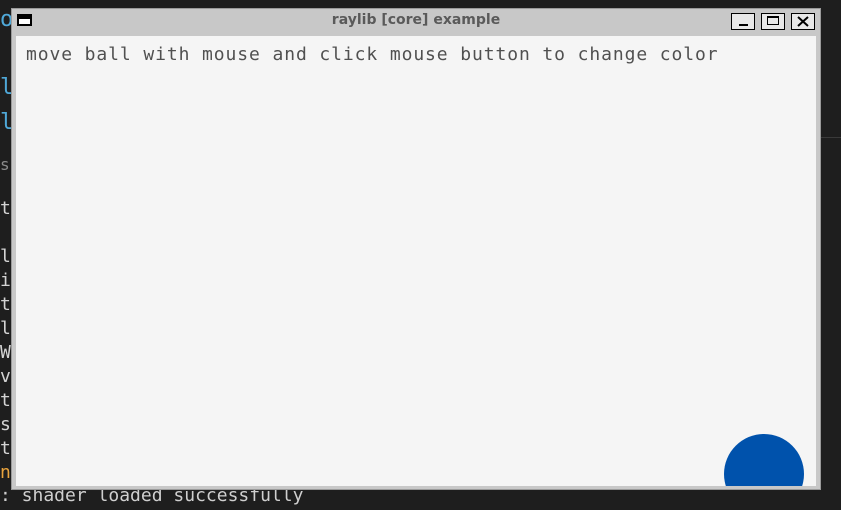 Image resolution: width=841 pixels, height=510 pixels. I want to click on ball, so click(764, 460).